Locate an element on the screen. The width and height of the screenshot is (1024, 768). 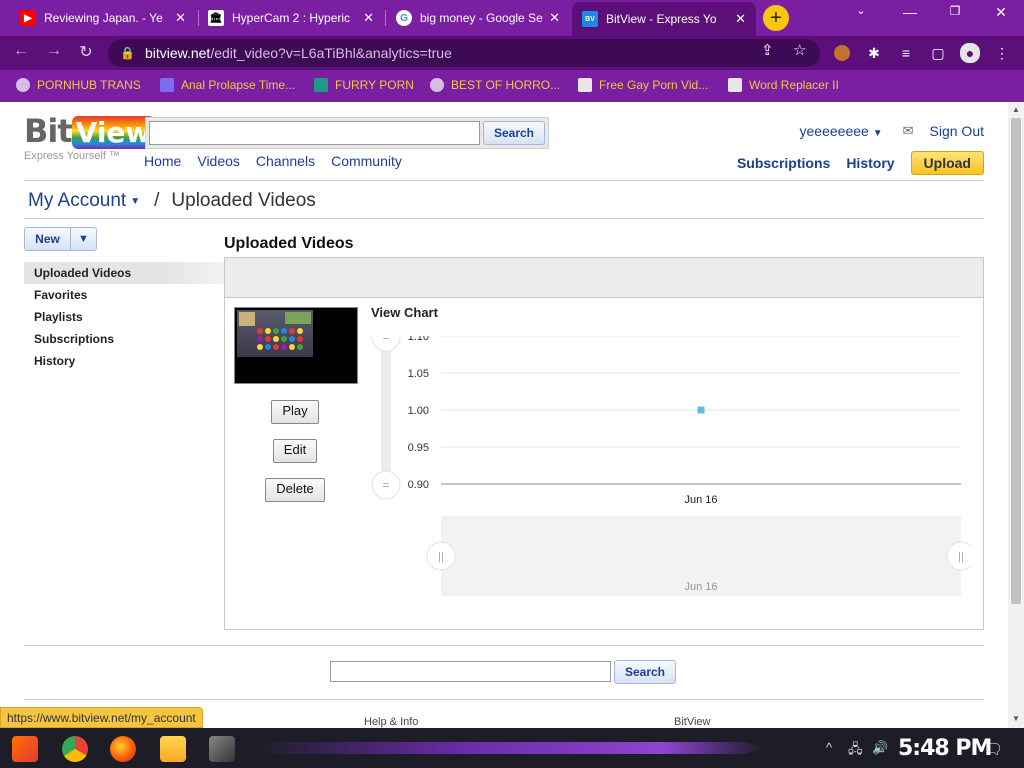
scrollbar-thumb is located at coordinates (1016, 361).